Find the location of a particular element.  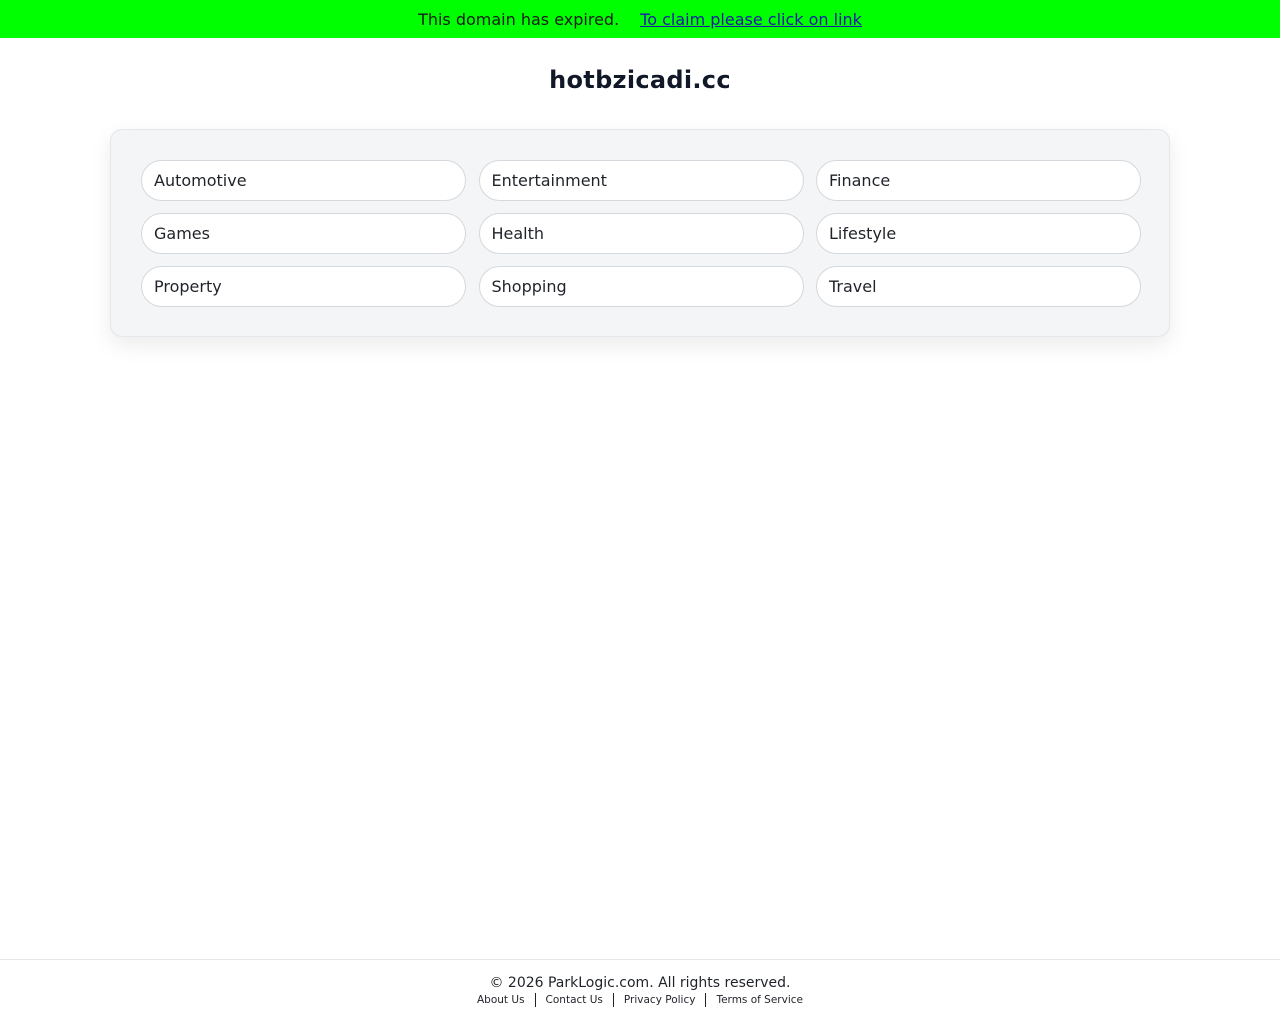

category-lifestyle: Lifestyle is located at coordinates (978, 233).